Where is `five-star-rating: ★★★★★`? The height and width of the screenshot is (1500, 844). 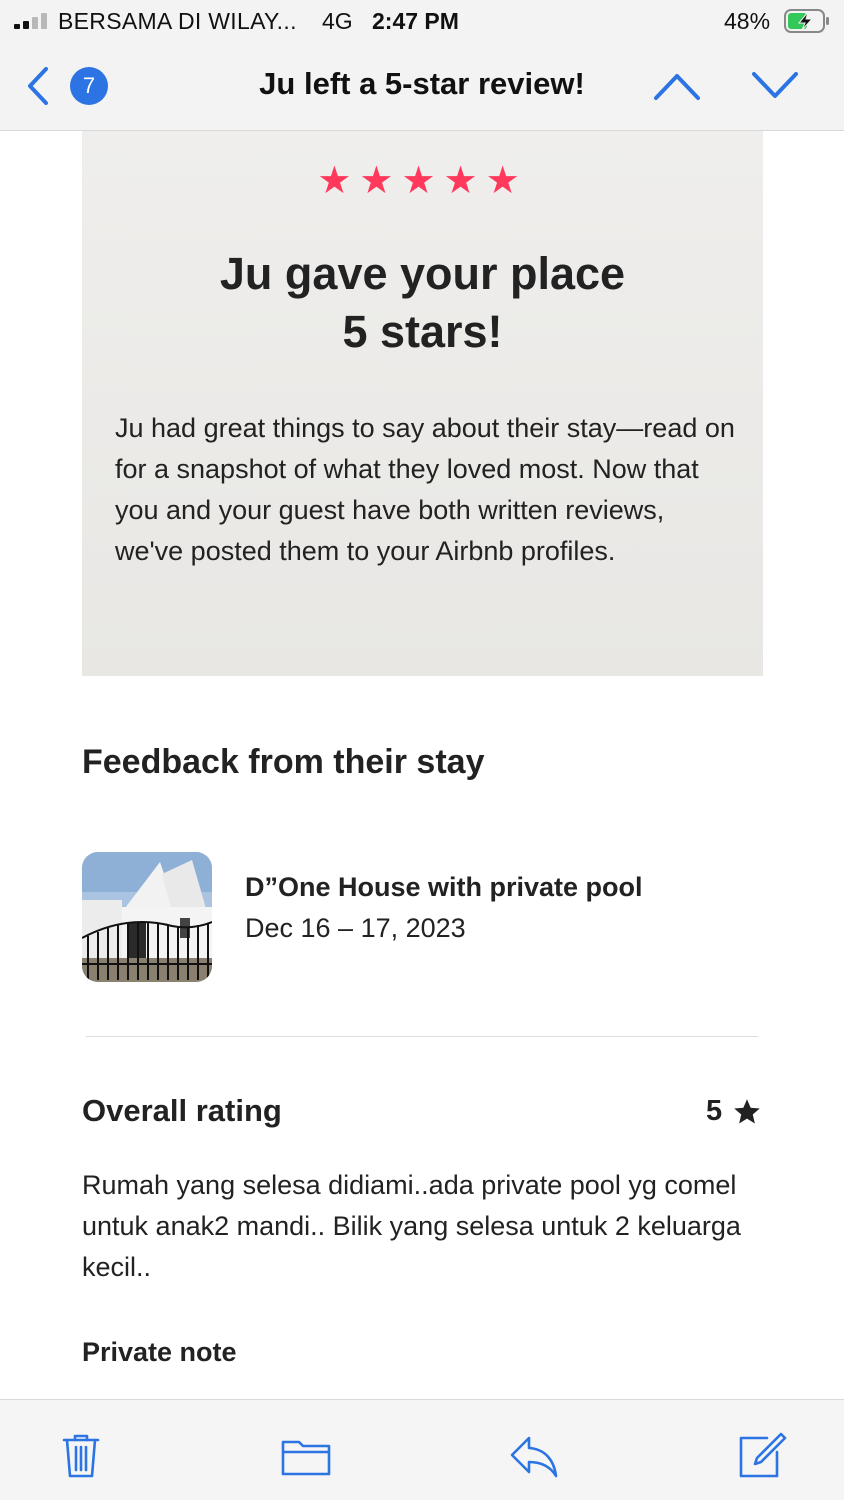
five-star-rating: ★★★★★ is located at coordinates (422, 181).